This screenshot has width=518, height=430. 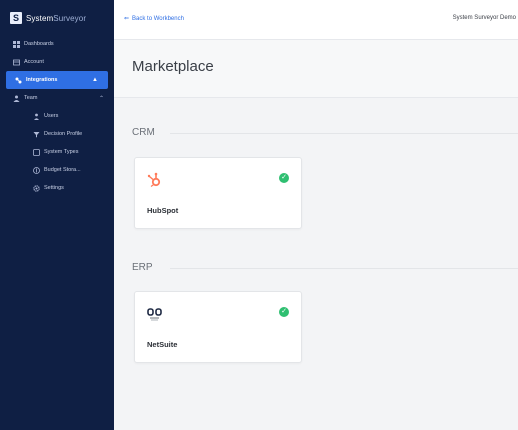 What do you see at coordinates (218, 193) in the screenshot?
I see `integration-card-hubspot: HubSpot ✓` at bounding box center [218, 193].